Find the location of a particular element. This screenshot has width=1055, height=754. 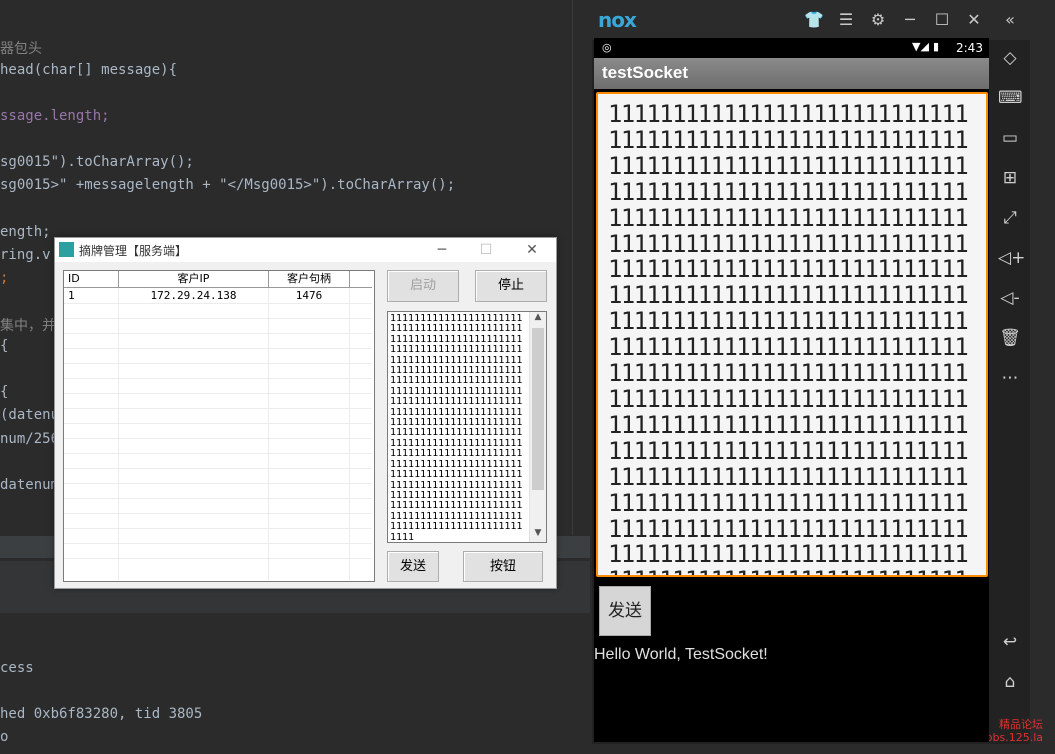

gear-icon: ⚙ is located at coordinates (878, 20).